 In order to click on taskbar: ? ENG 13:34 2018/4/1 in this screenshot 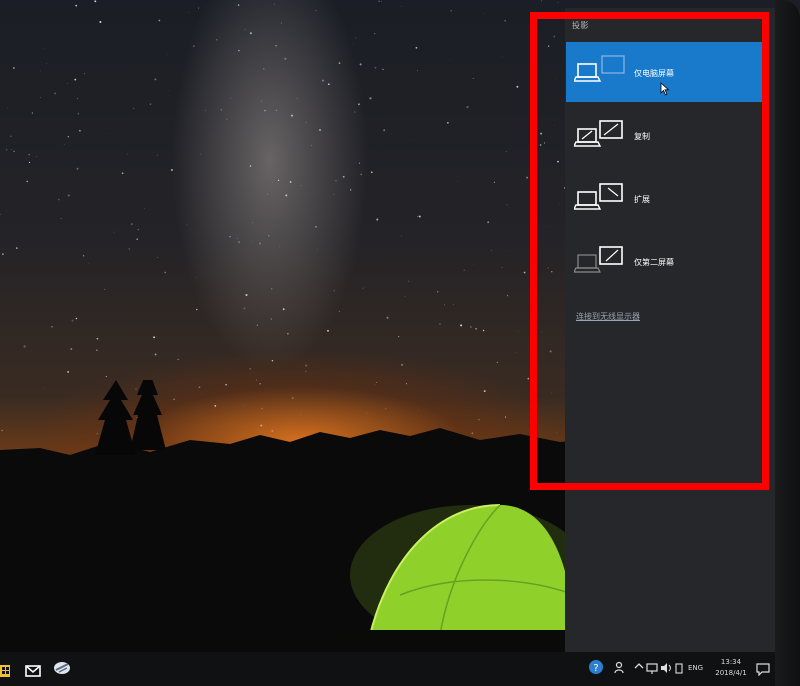, I will do `click(387, 669)`.